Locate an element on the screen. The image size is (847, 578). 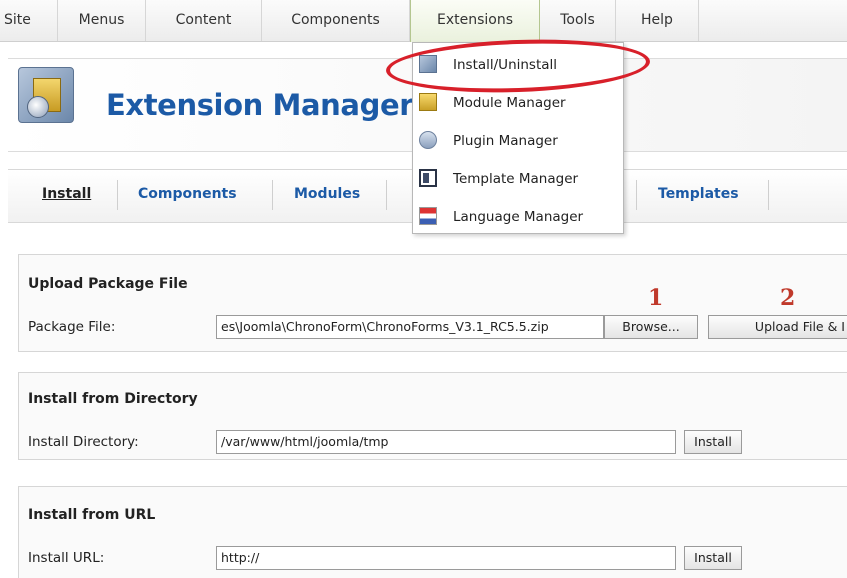
dropdown-item-label: Language Manager is located at coordinates (518, 217).